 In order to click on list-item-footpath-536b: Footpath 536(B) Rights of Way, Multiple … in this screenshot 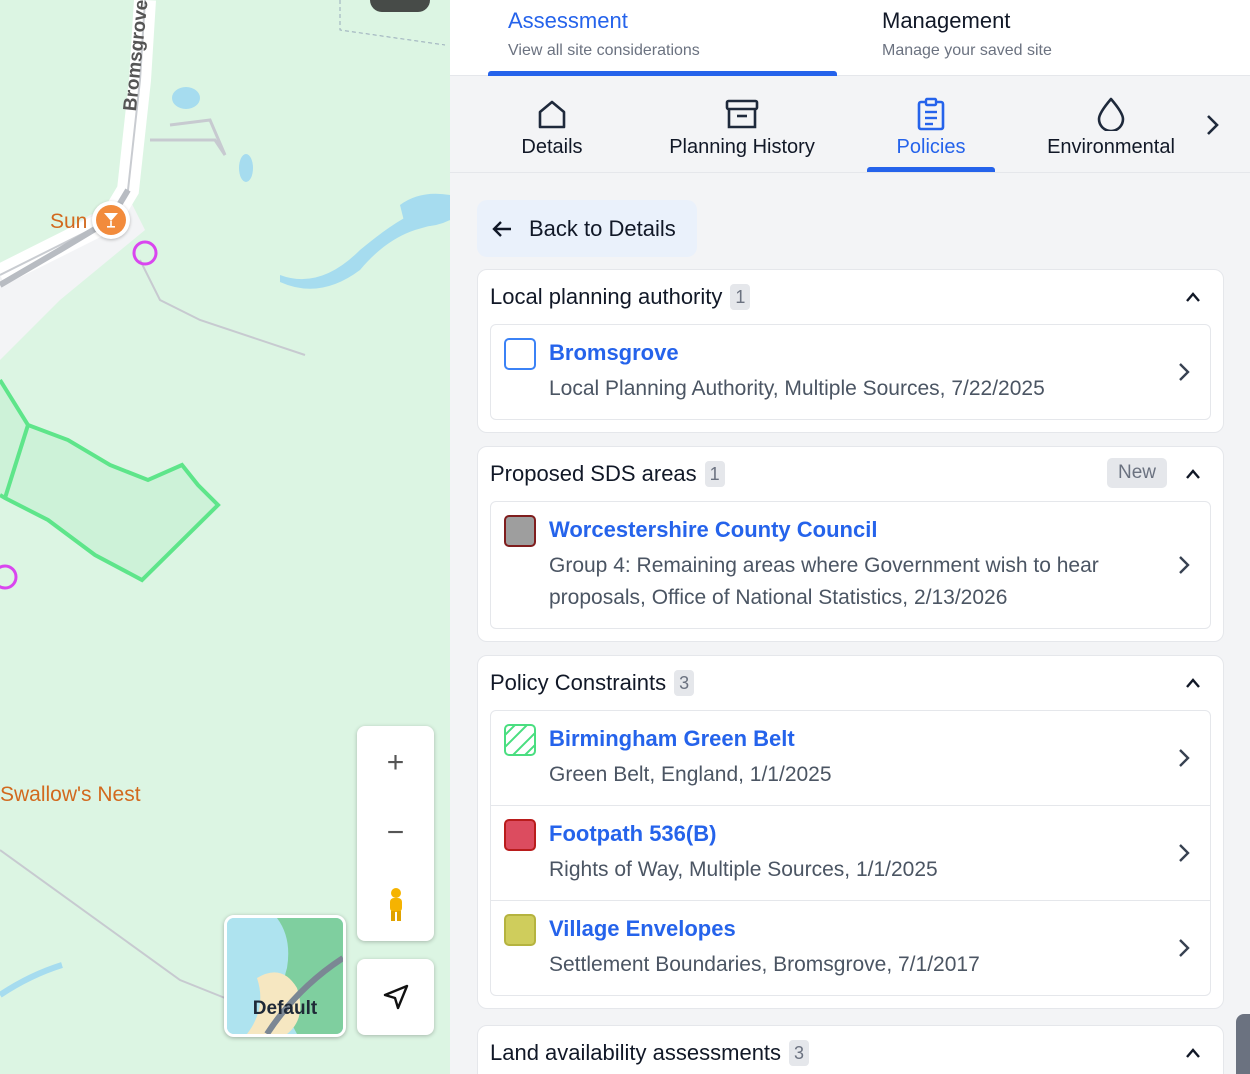, I will do `click(850, 853)`.